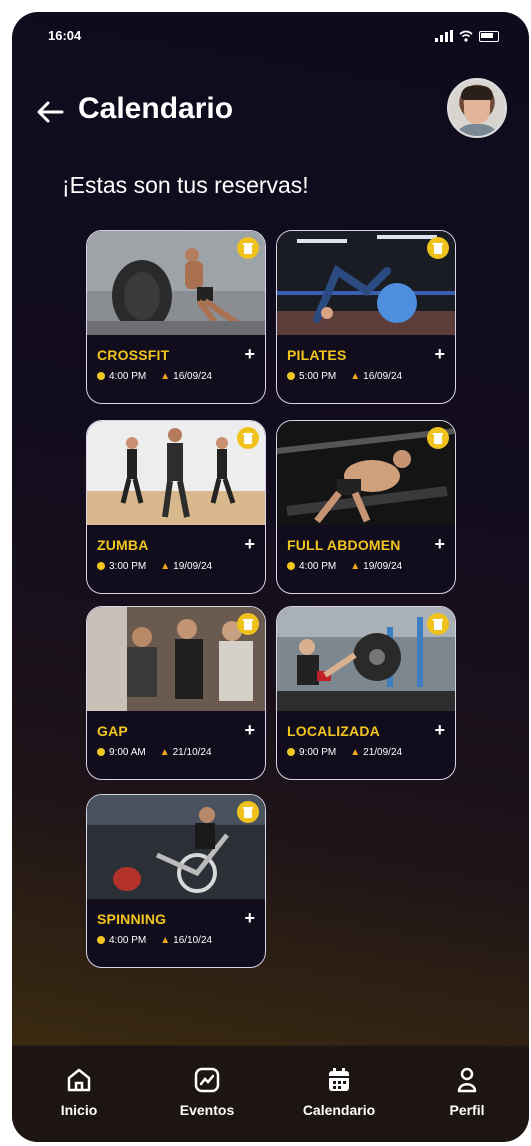  I want to click on card-time: 9:00 AM, so click(121, 752).